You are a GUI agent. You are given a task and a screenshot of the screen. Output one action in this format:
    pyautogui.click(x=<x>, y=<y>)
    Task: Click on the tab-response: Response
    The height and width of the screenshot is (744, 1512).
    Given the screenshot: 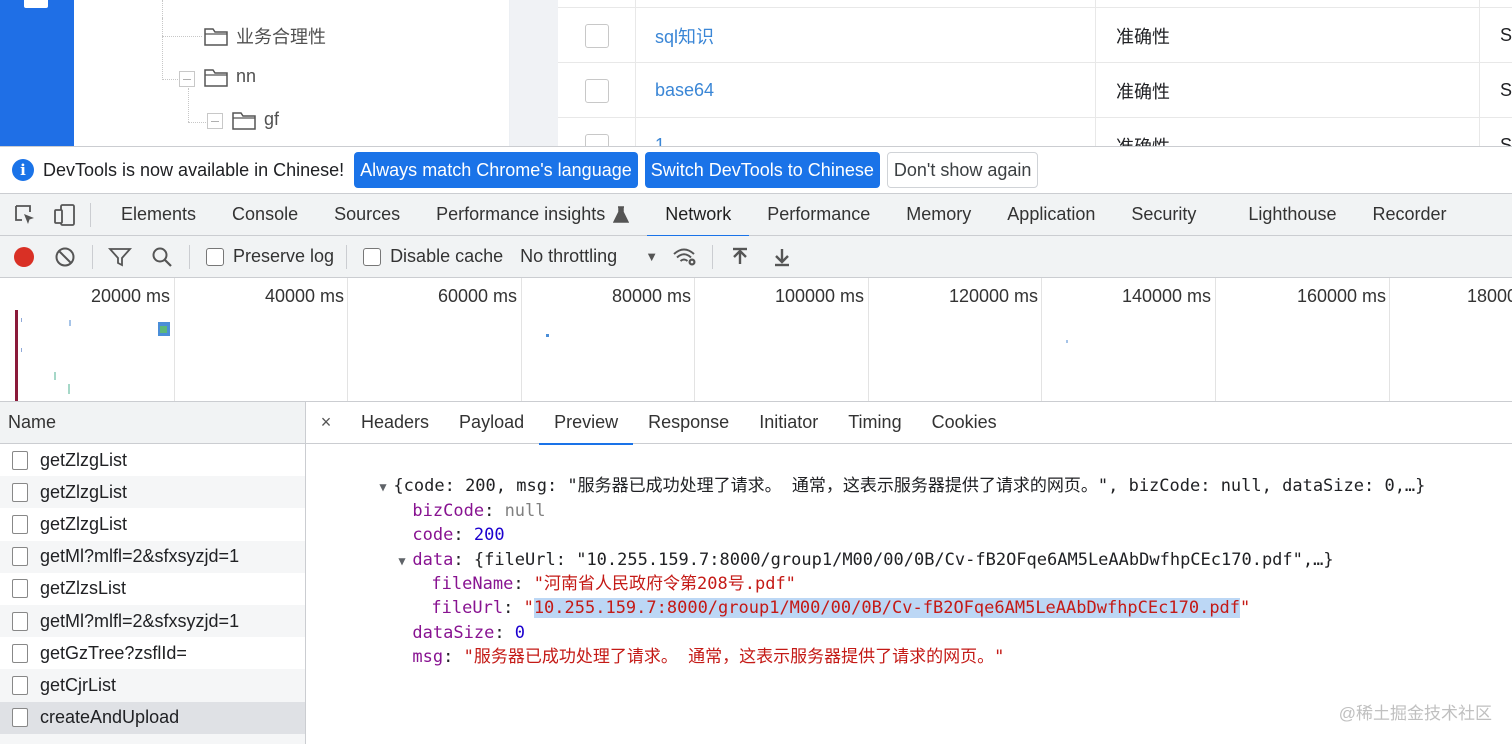 What is the action you would take?
    pyautogui.click(x=688, y=423)
    